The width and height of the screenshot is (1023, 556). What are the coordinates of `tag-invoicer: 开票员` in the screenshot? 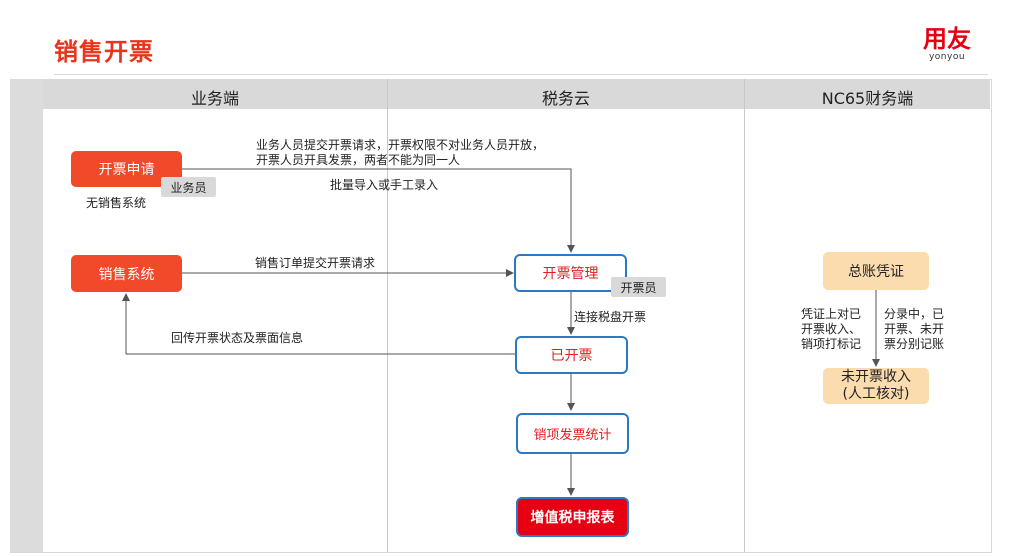 It's located at (638, 287).